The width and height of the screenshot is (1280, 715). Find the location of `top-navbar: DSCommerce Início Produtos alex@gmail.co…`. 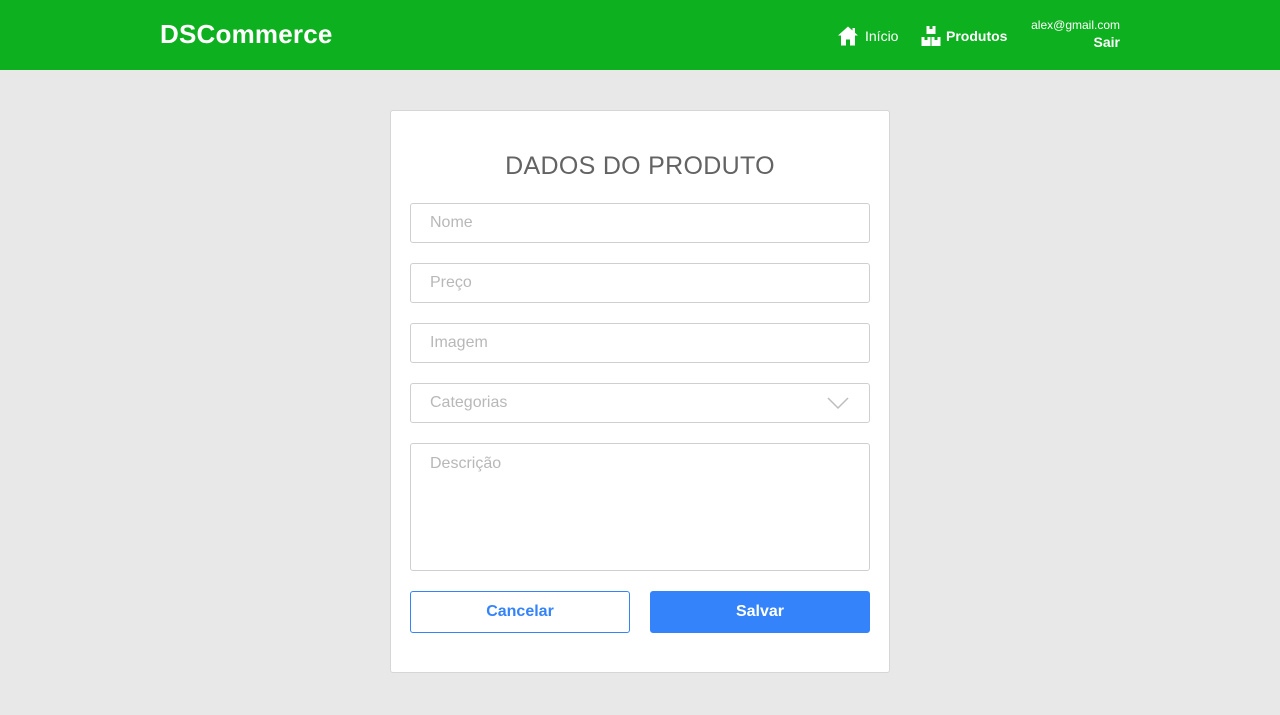

top-navbar: DSCommerce Início Produtos alex@gmail.co… is located at coordinates (640, 35).